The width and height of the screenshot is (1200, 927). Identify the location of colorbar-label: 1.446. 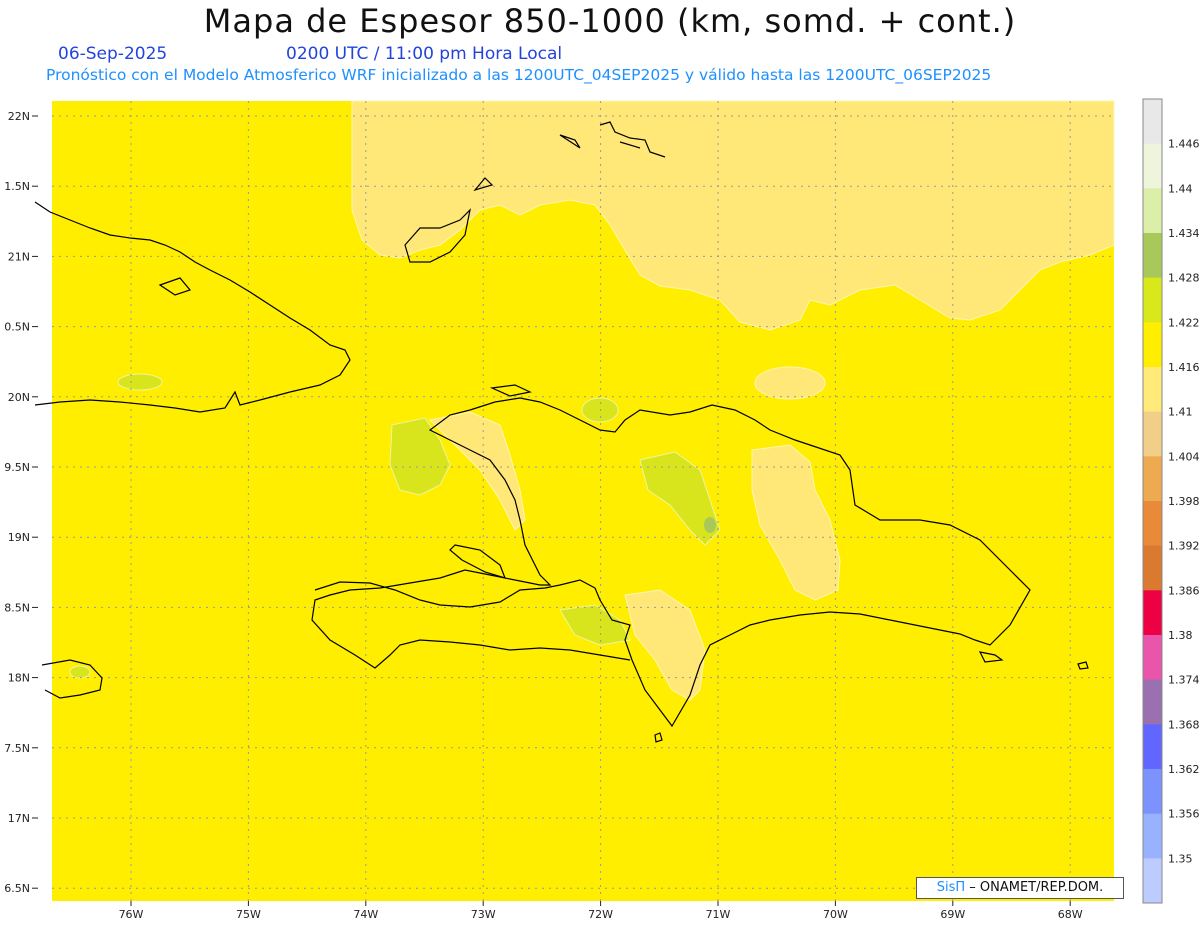
(1184, 144).